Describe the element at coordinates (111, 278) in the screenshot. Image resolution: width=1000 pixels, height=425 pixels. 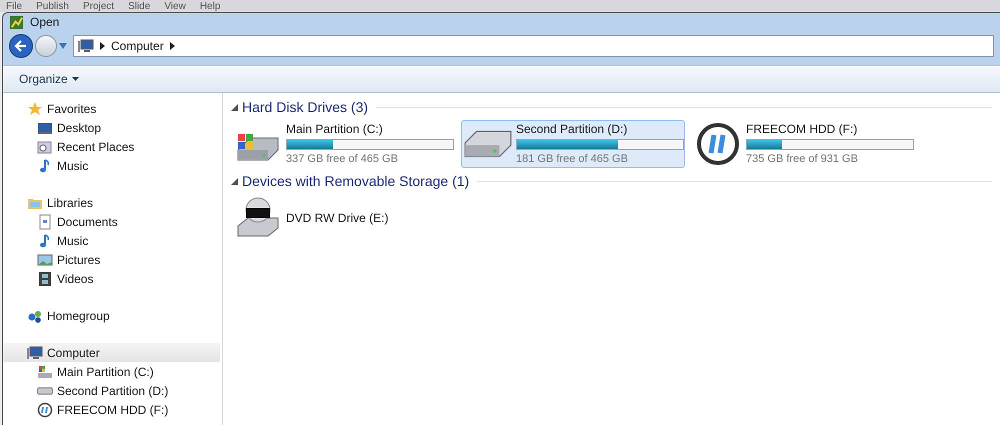
I see `nav-item: Videos` at that location.